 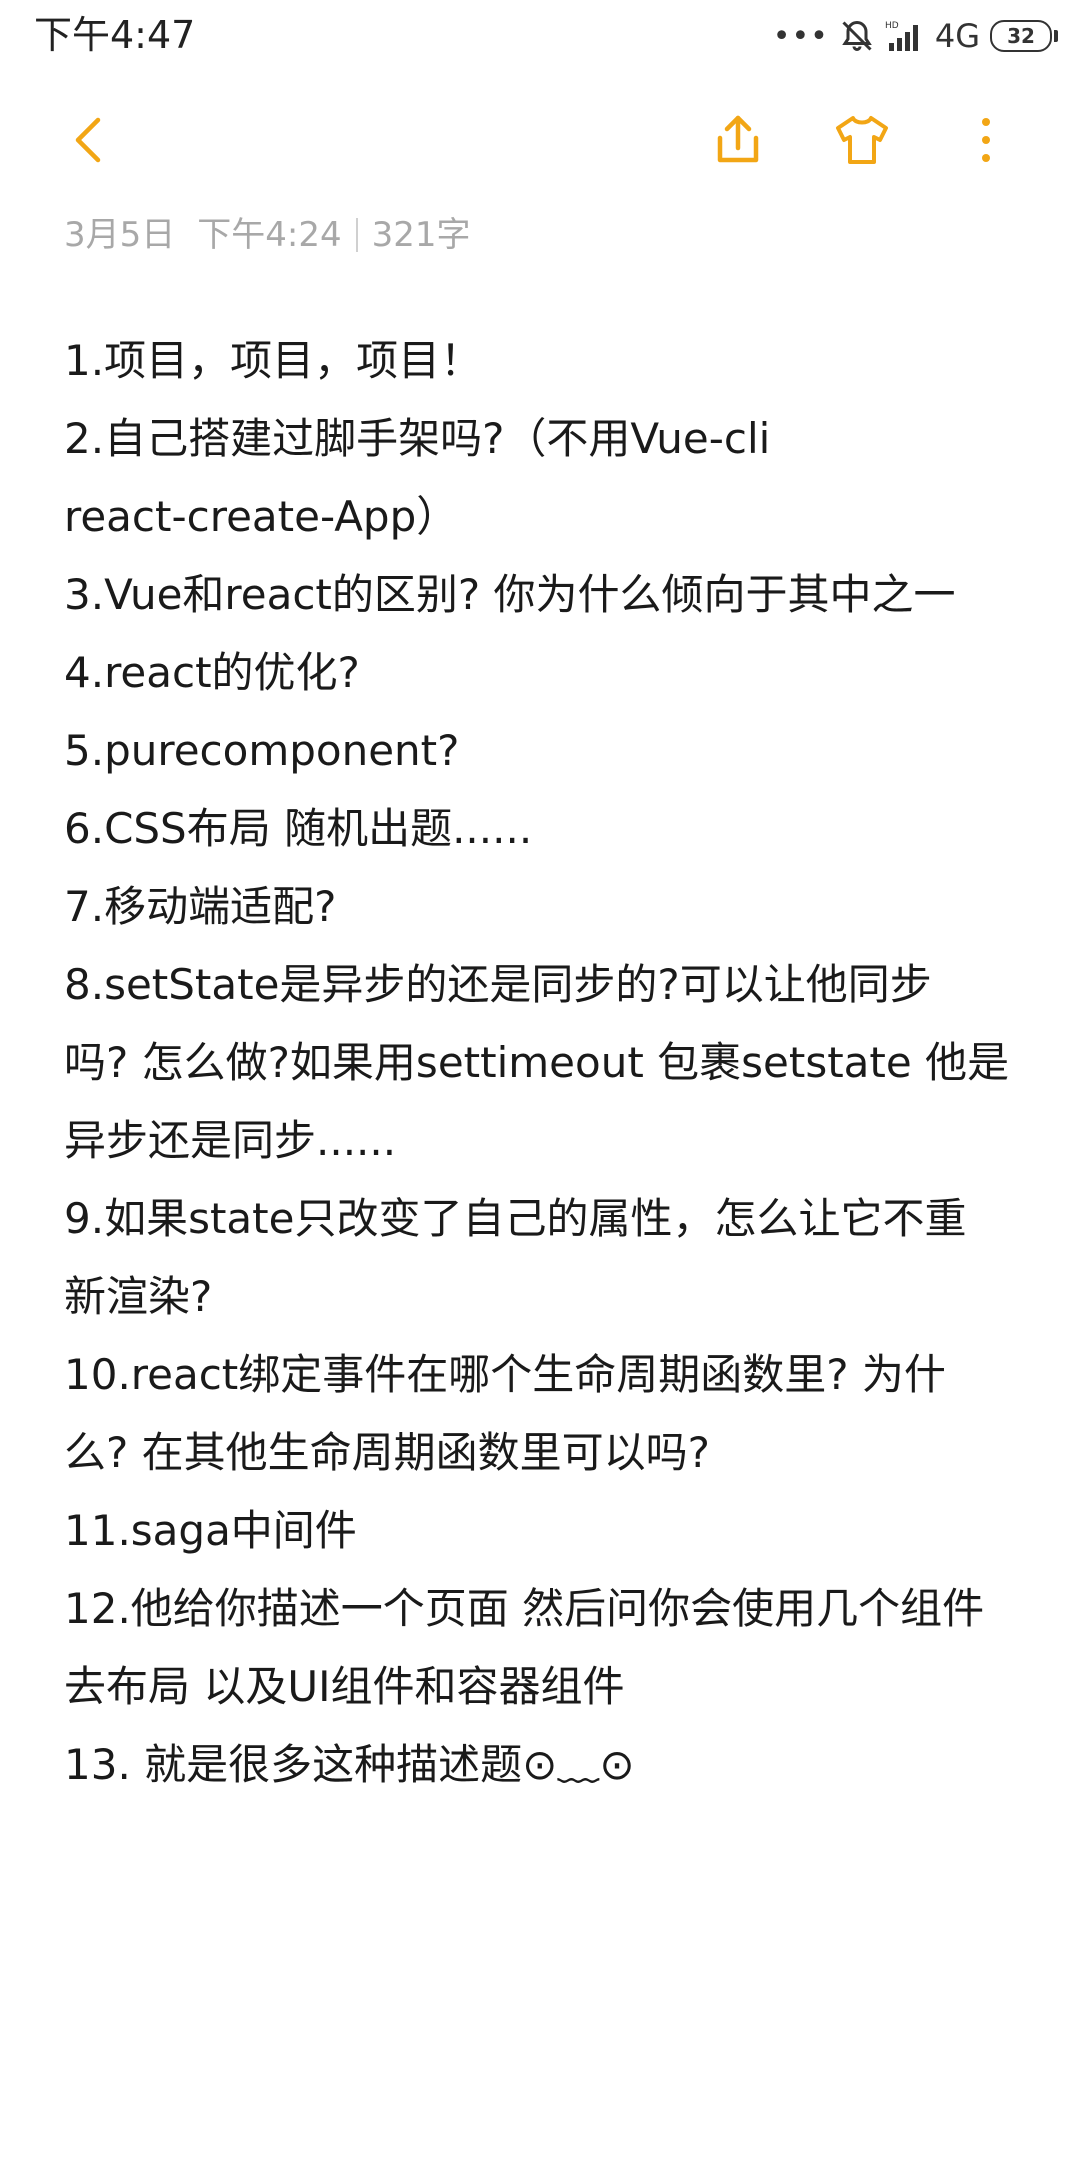 I want to click on note-toolbar, so click(x=540, y=140).